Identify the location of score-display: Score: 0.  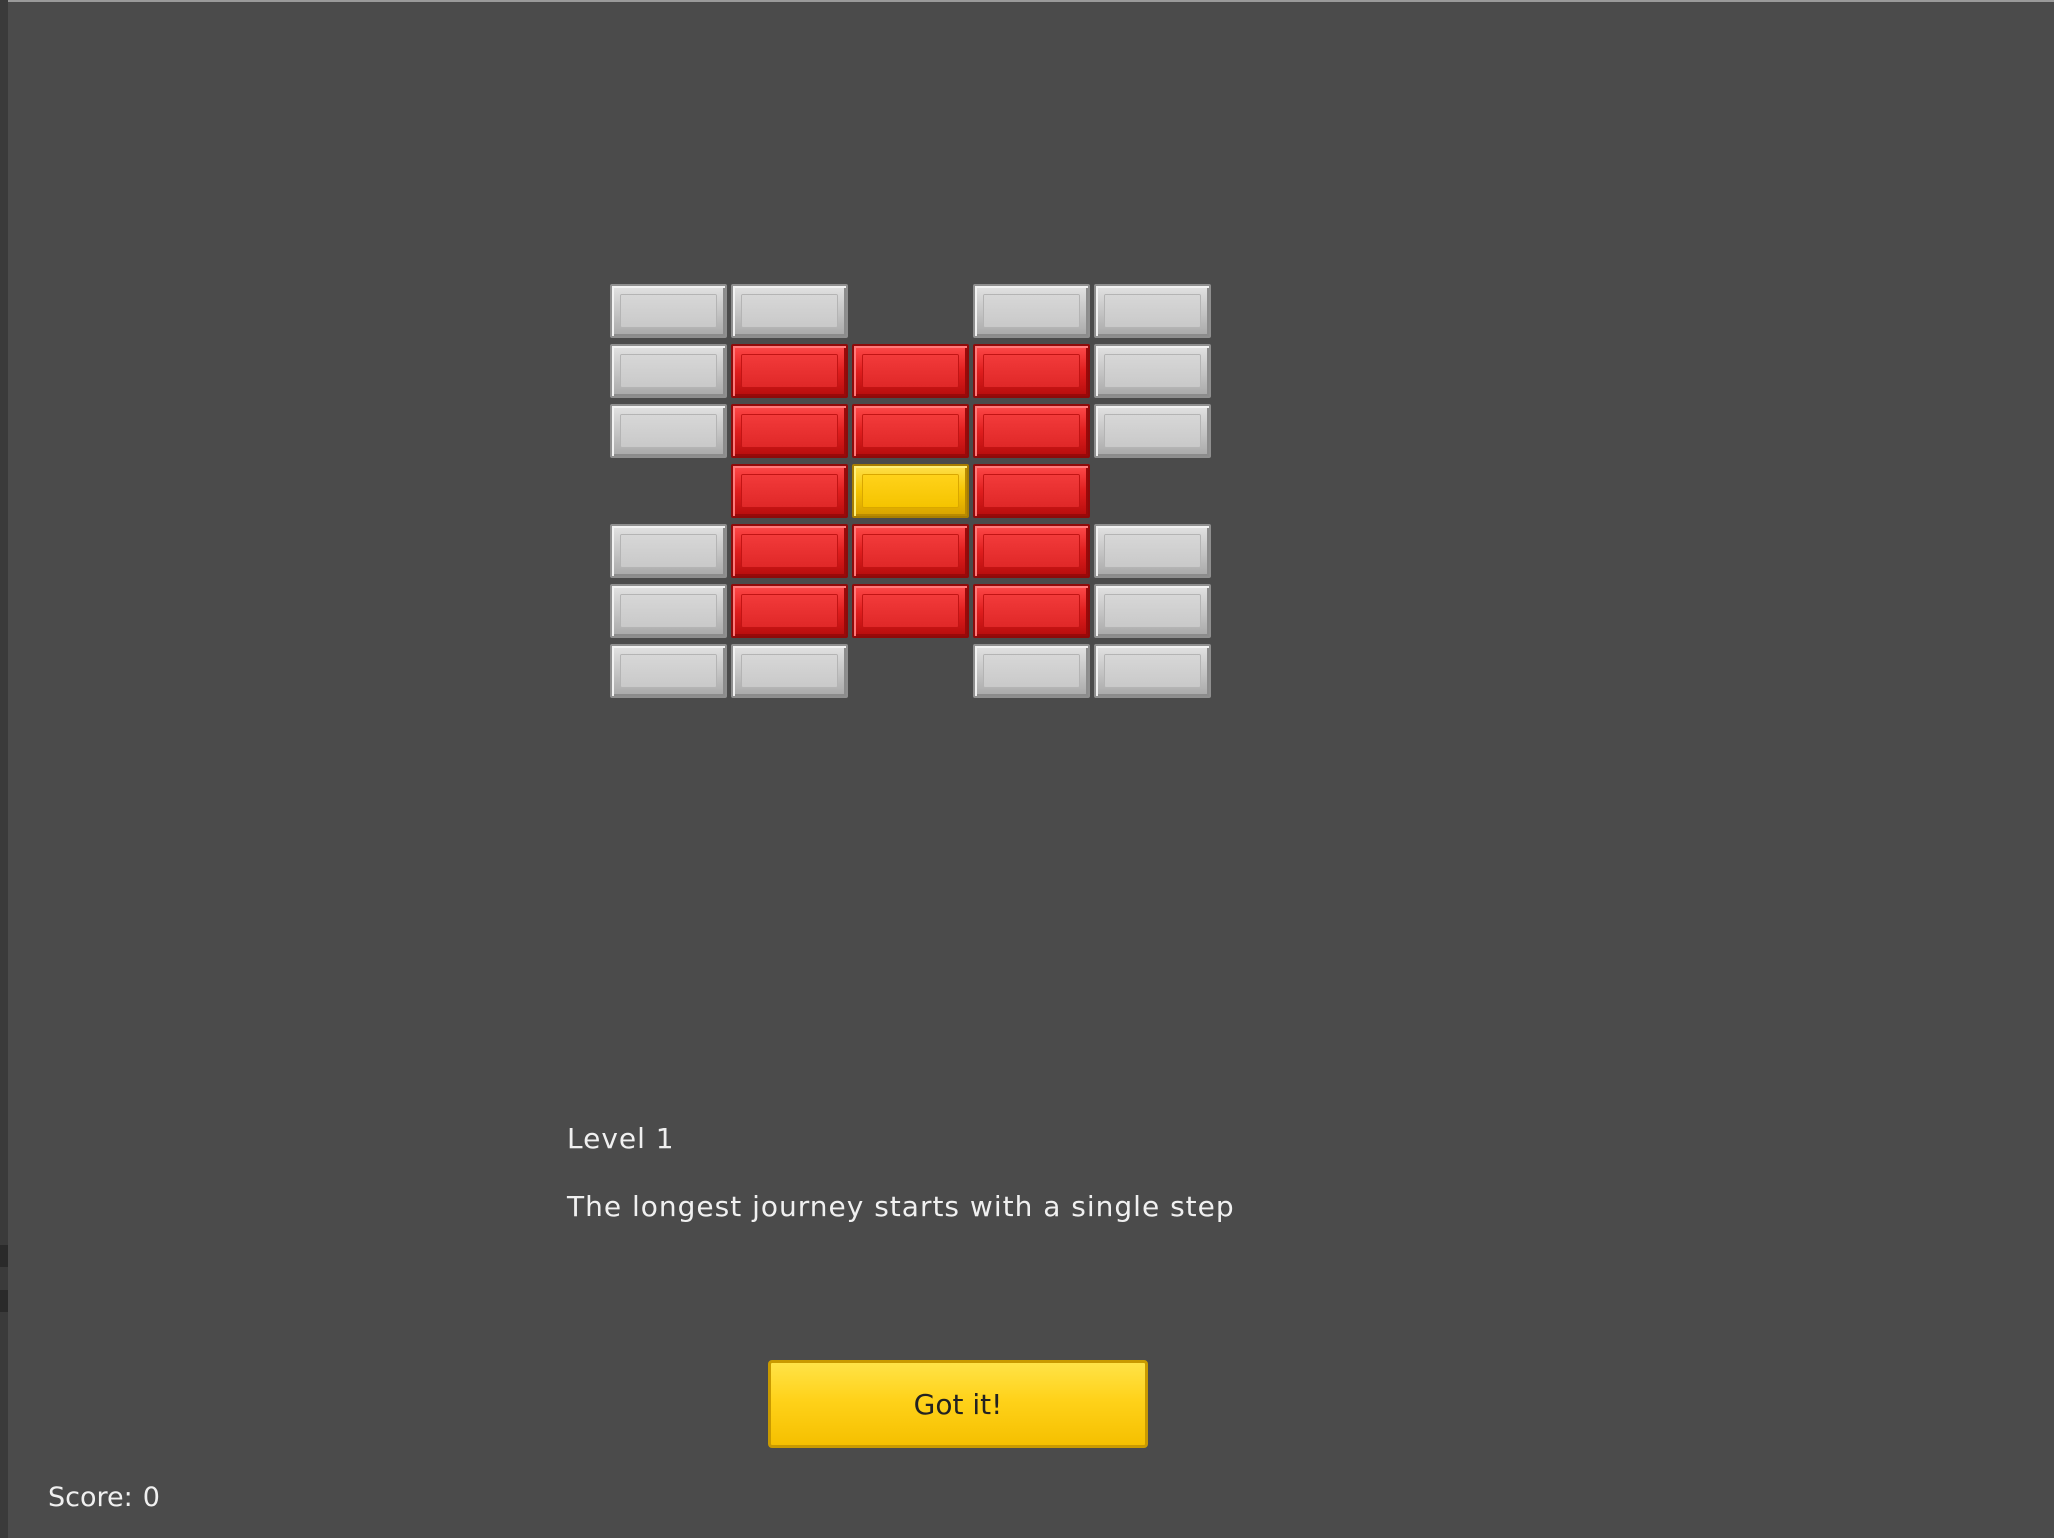
(104, 1497).